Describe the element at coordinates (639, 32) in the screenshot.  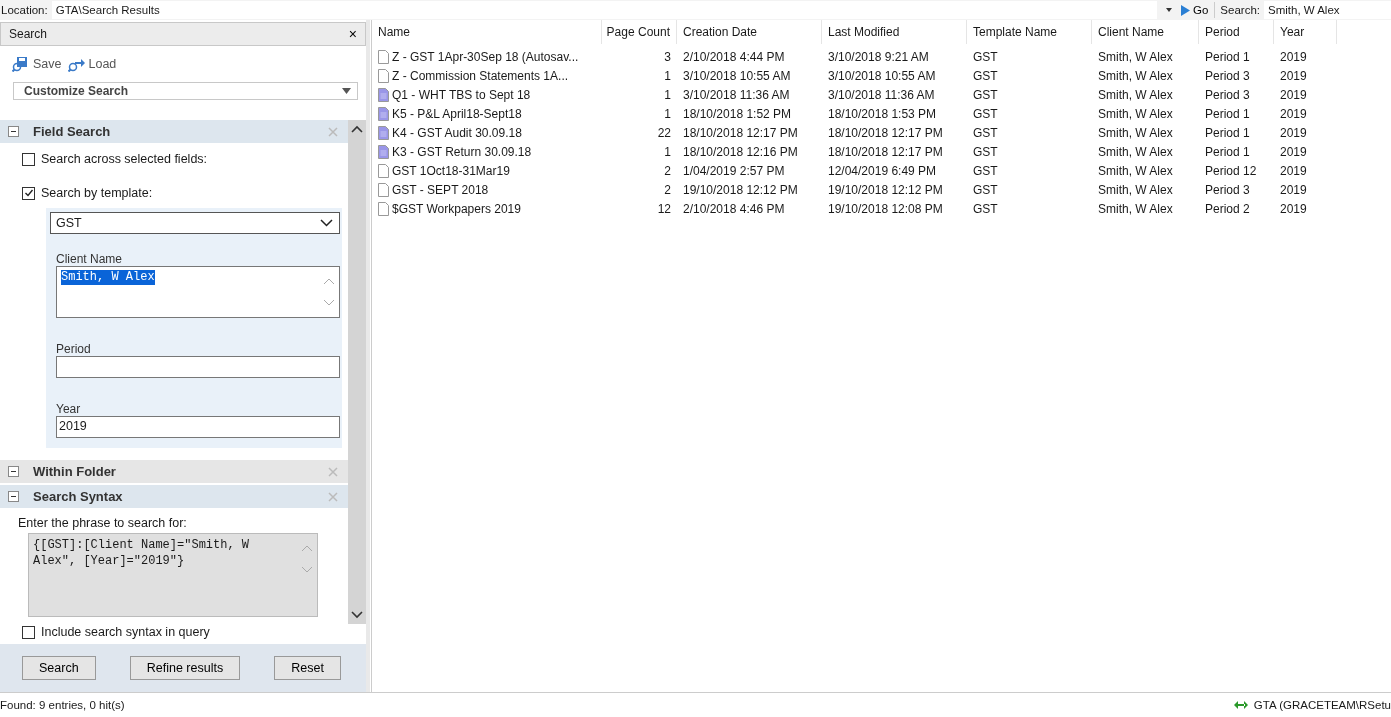
I see `column-header: Page Count` at that location.